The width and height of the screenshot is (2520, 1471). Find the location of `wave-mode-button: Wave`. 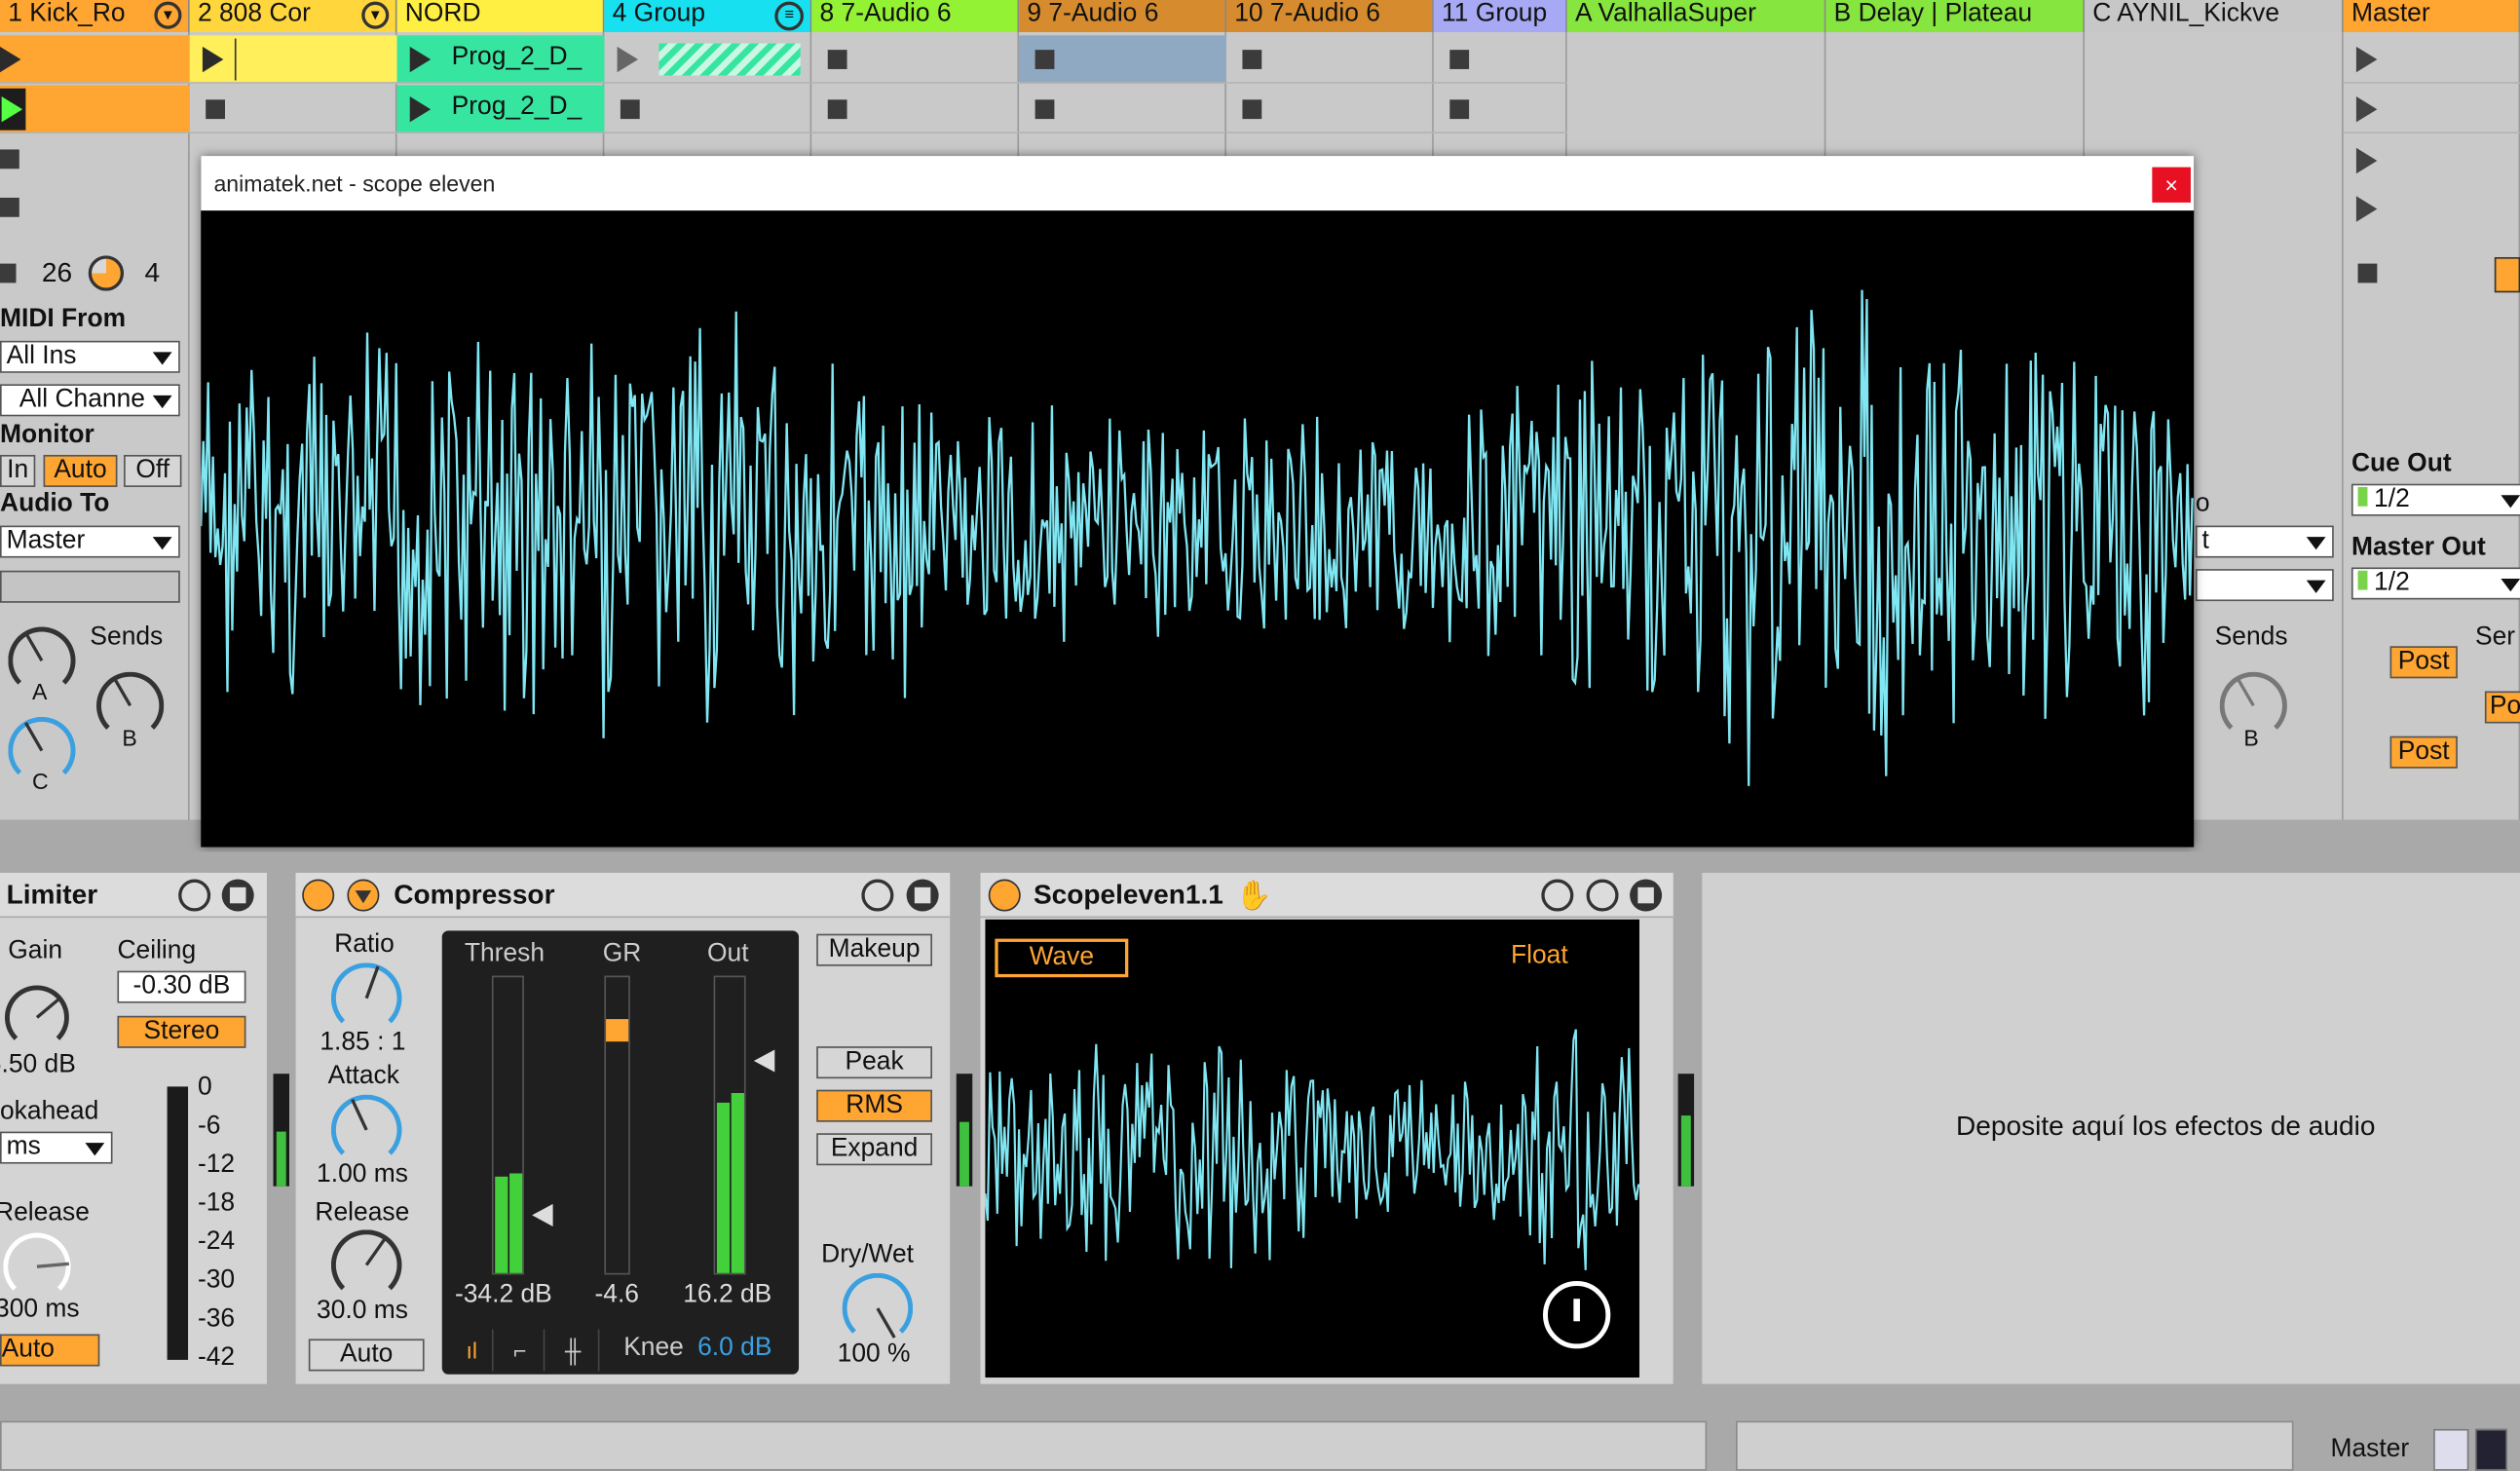

wave-mode-button: Wave is located at coordinates (1062, 958).